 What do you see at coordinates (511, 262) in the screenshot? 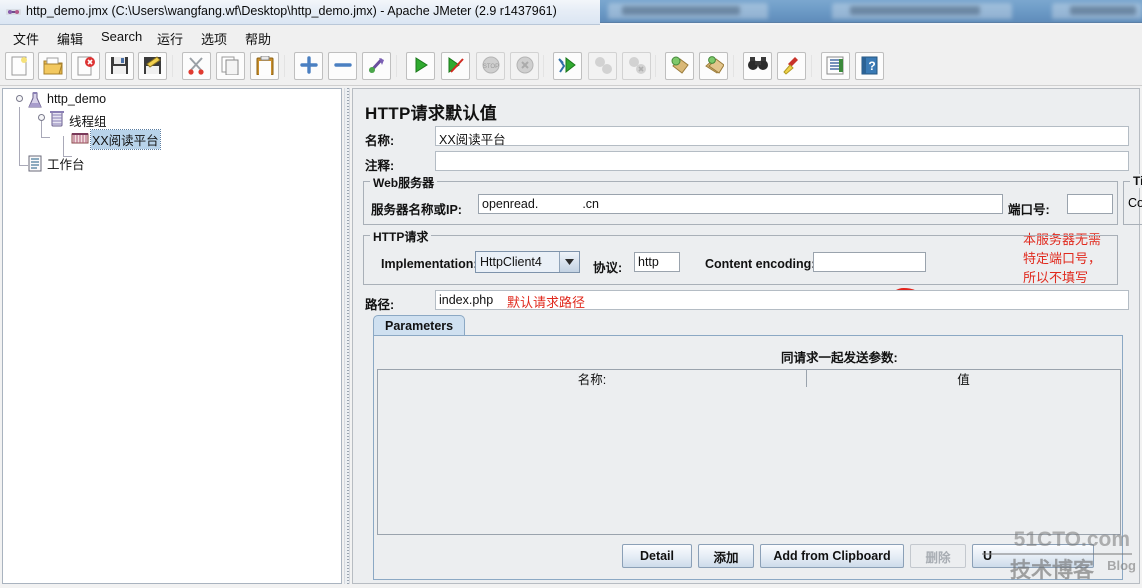
I see `implementation-value: HttpClient4` at bounding box center [511, 262].